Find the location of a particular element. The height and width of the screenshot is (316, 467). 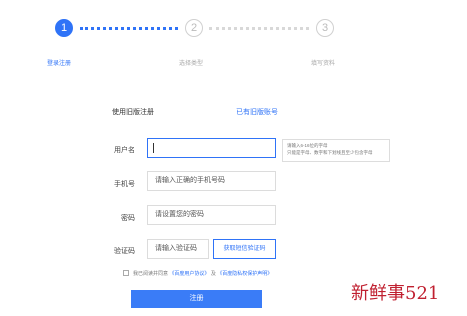

agreement-checkbox is located at coordinates (126, 273).